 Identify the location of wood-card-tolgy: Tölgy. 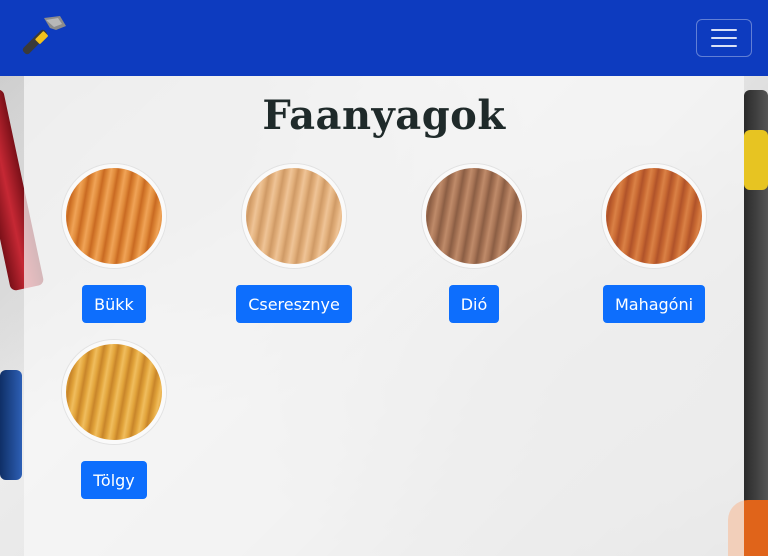
(114, 419).